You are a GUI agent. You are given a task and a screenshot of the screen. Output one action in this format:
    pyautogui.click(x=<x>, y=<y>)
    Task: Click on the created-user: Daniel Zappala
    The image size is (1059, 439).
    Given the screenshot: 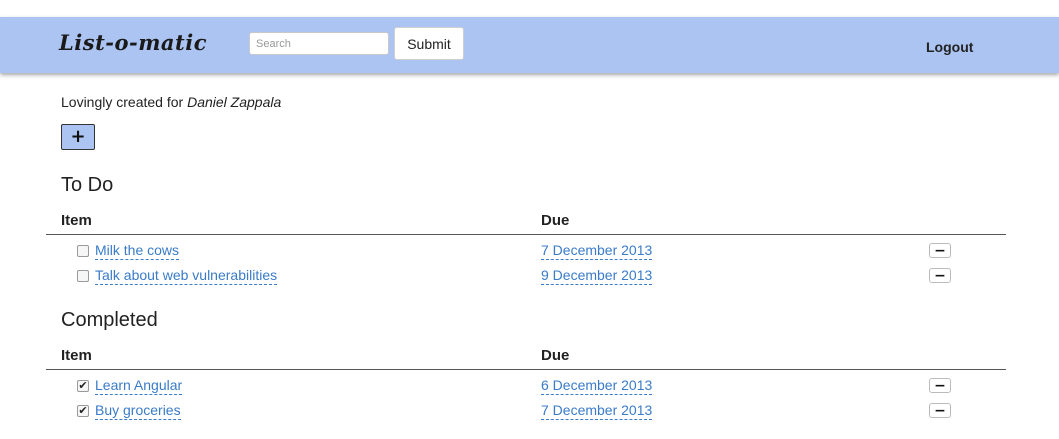 What is the action you would take?
    pyautogui.click(x=234, y=102)
    